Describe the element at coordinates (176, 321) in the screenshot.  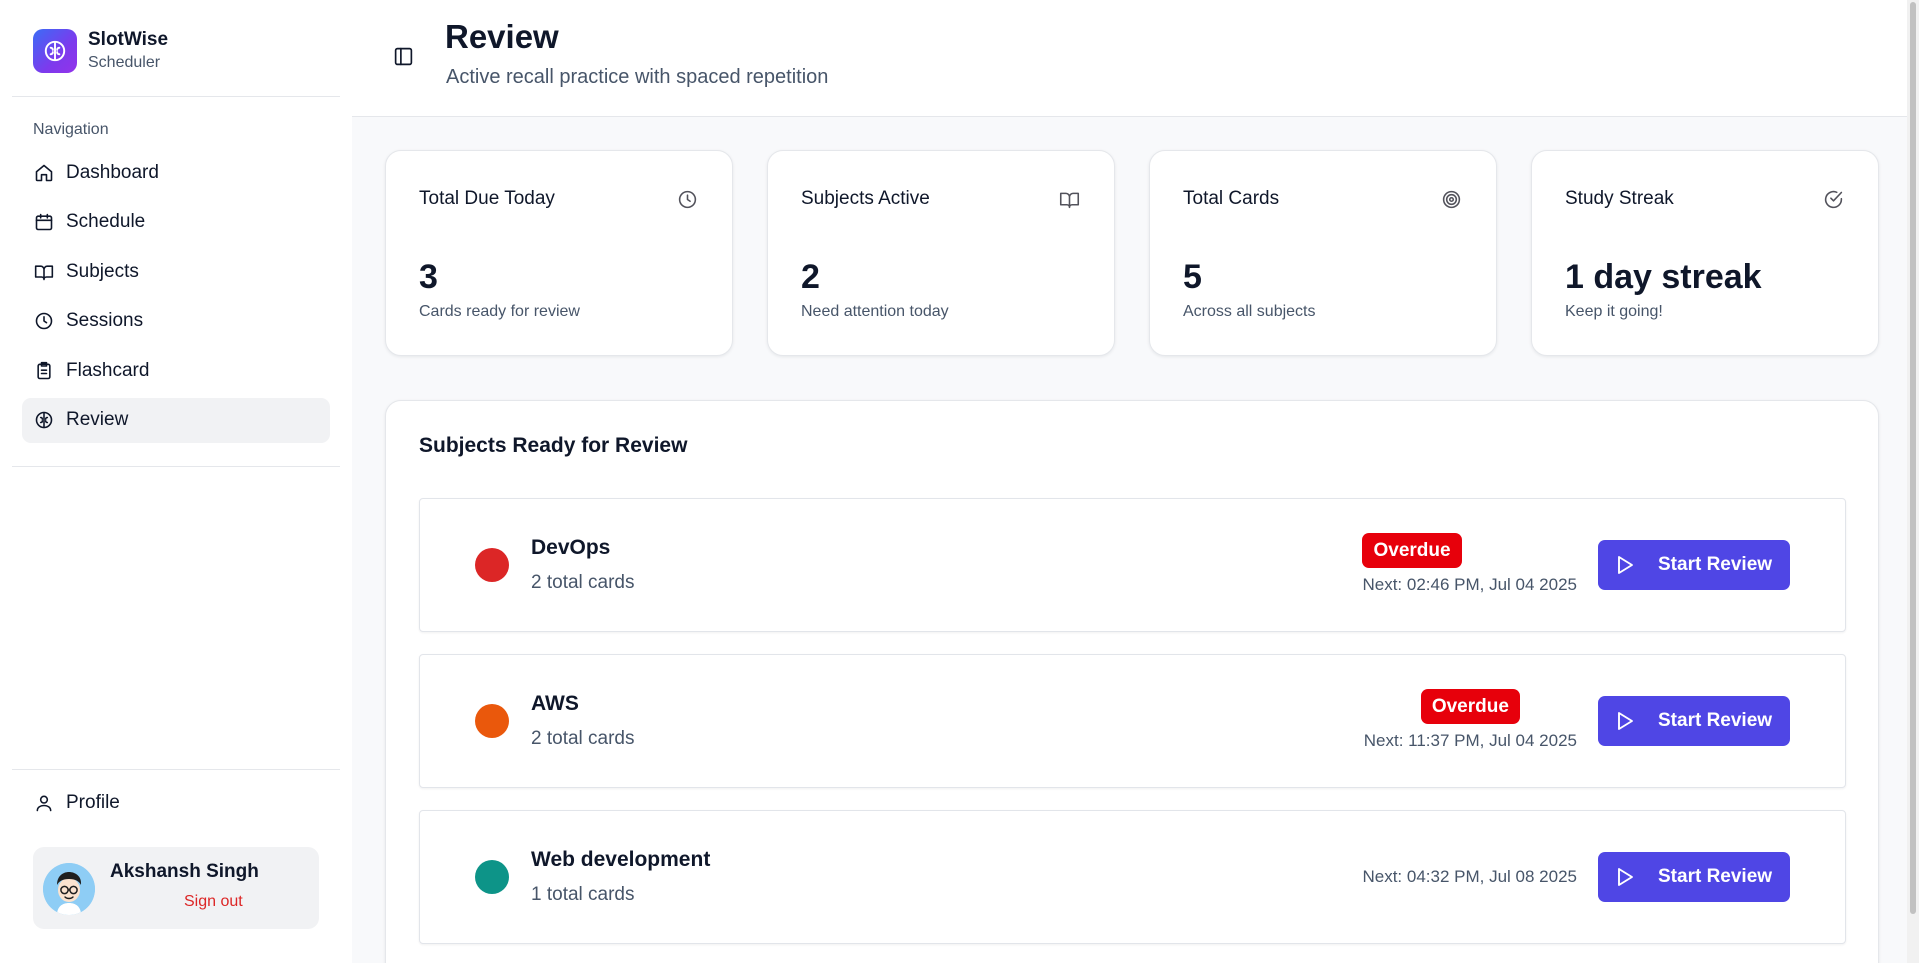
I see `sidebar-item-sessions: Sessions` at that location.